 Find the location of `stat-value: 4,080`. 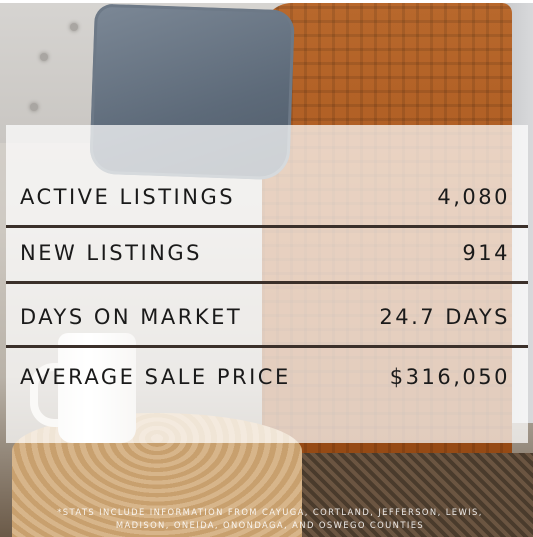

stat-value: 4,080 is located at coordinates (473, 197).